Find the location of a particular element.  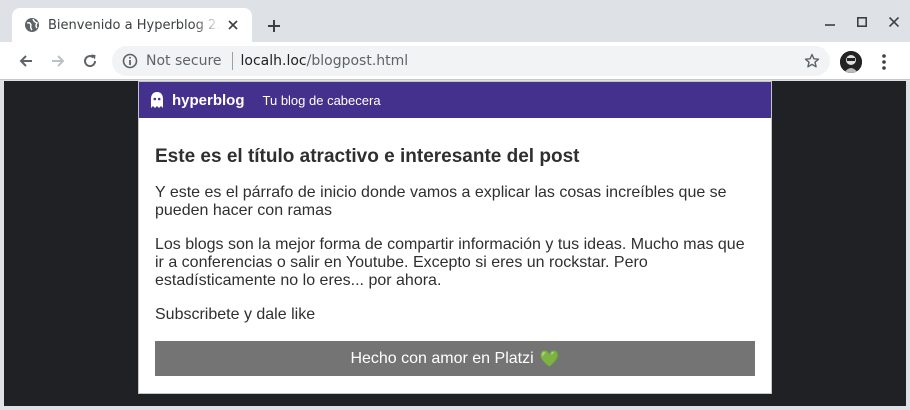

footer-text: Hecho con amor en Platzi is located at coordinates (442, 358).